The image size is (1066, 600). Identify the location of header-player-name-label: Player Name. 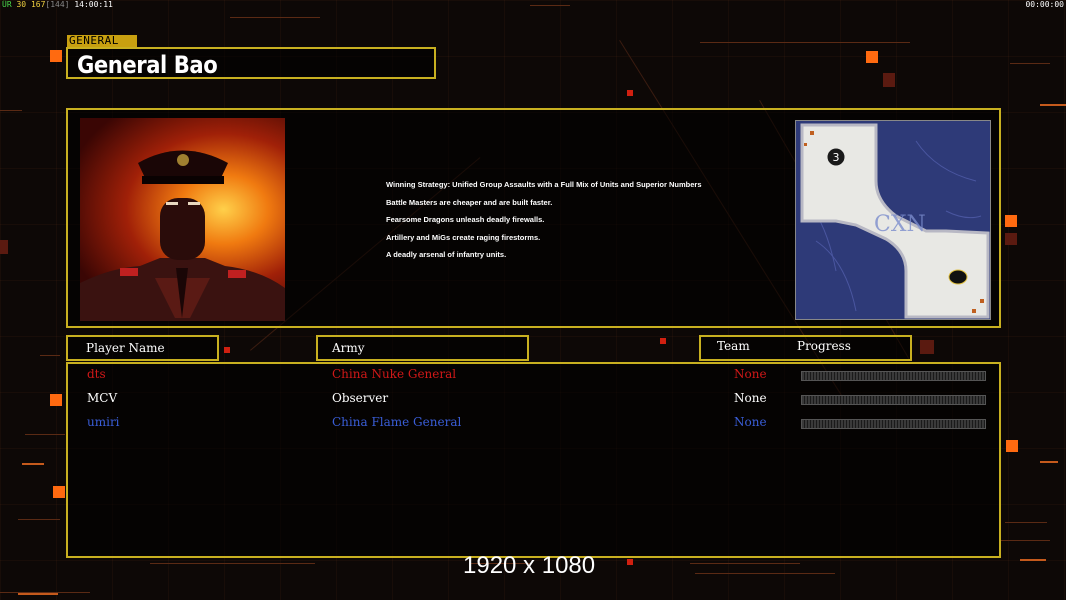
(125, 348).